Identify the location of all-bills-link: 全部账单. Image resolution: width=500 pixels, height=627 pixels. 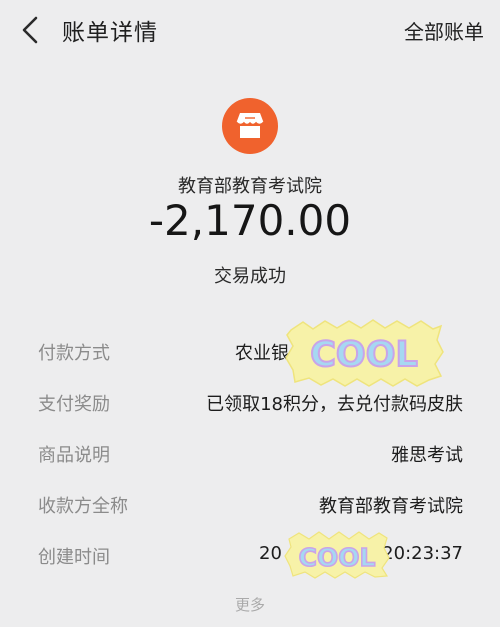
(444, 30).